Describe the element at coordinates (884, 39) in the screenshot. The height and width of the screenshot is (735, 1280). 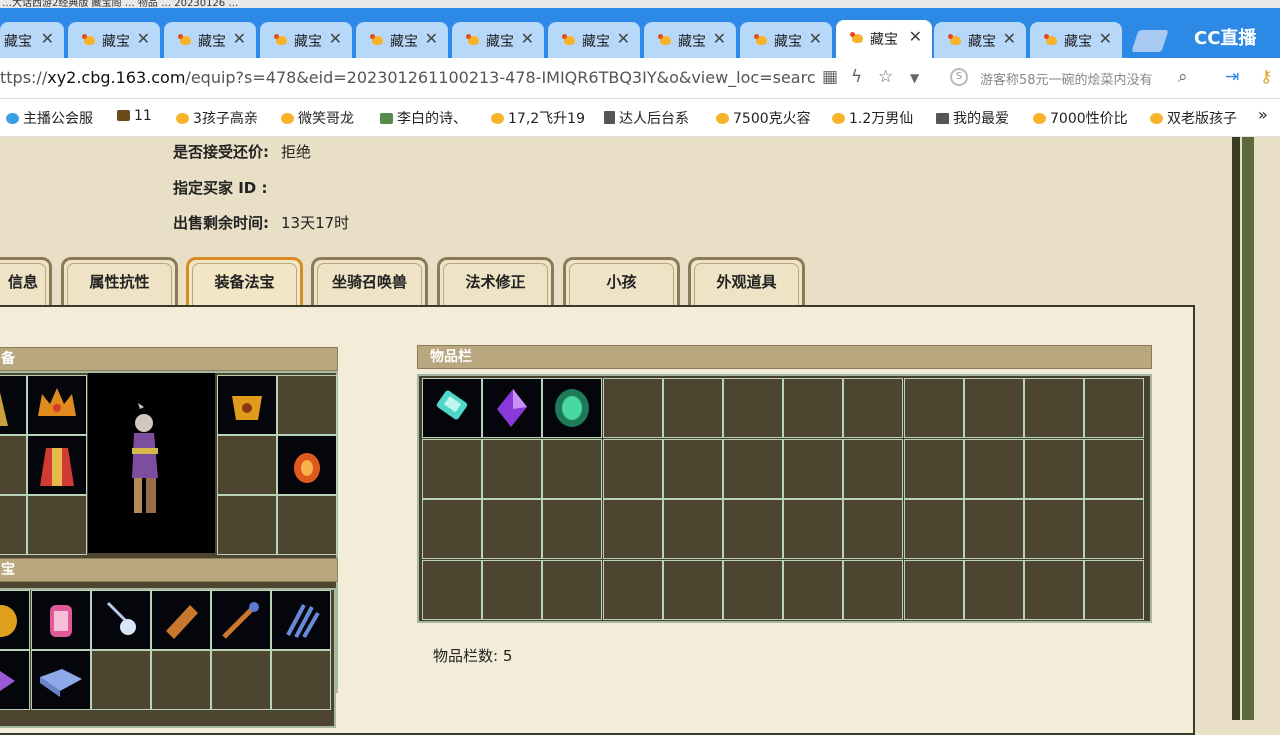
I see `browser-tab-active: 藏宝 ✕` at that location.